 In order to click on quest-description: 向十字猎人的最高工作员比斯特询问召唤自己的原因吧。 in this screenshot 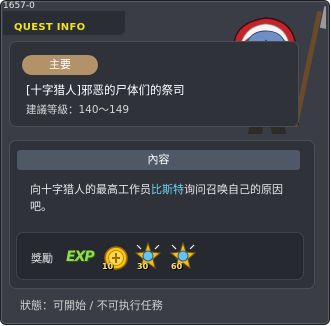, I will do `click(157, 198)`.